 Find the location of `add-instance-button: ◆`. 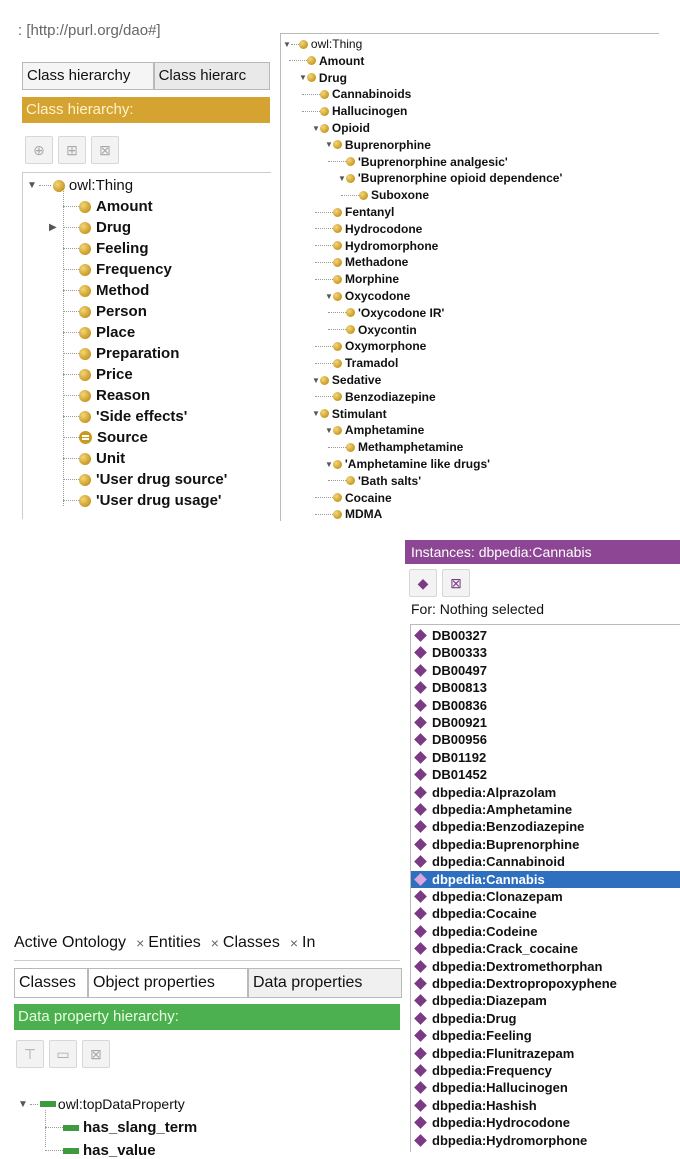

add-instance-button: ◆ is located at coordinates (423, 583).